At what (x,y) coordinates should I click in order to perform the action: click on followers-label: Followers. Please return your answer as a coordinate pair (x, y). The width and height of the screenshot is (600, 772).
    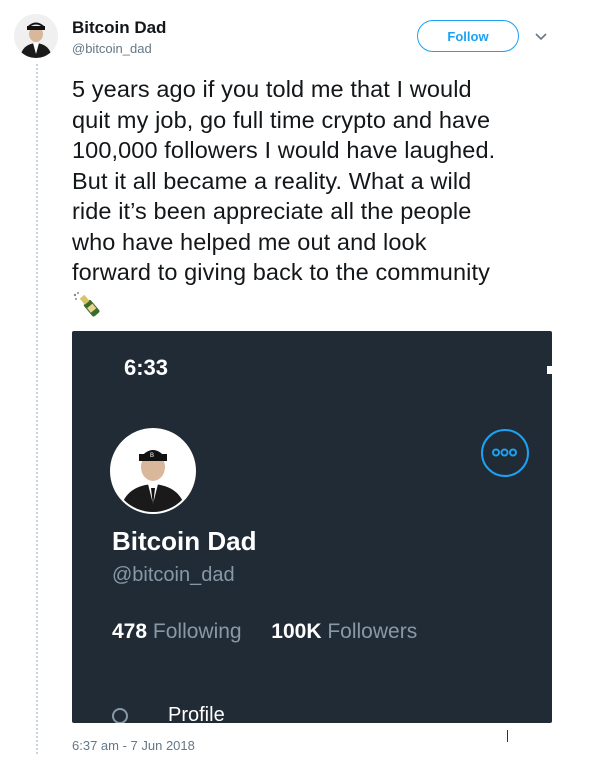
    Looking at the image, I should click on (372, 631).